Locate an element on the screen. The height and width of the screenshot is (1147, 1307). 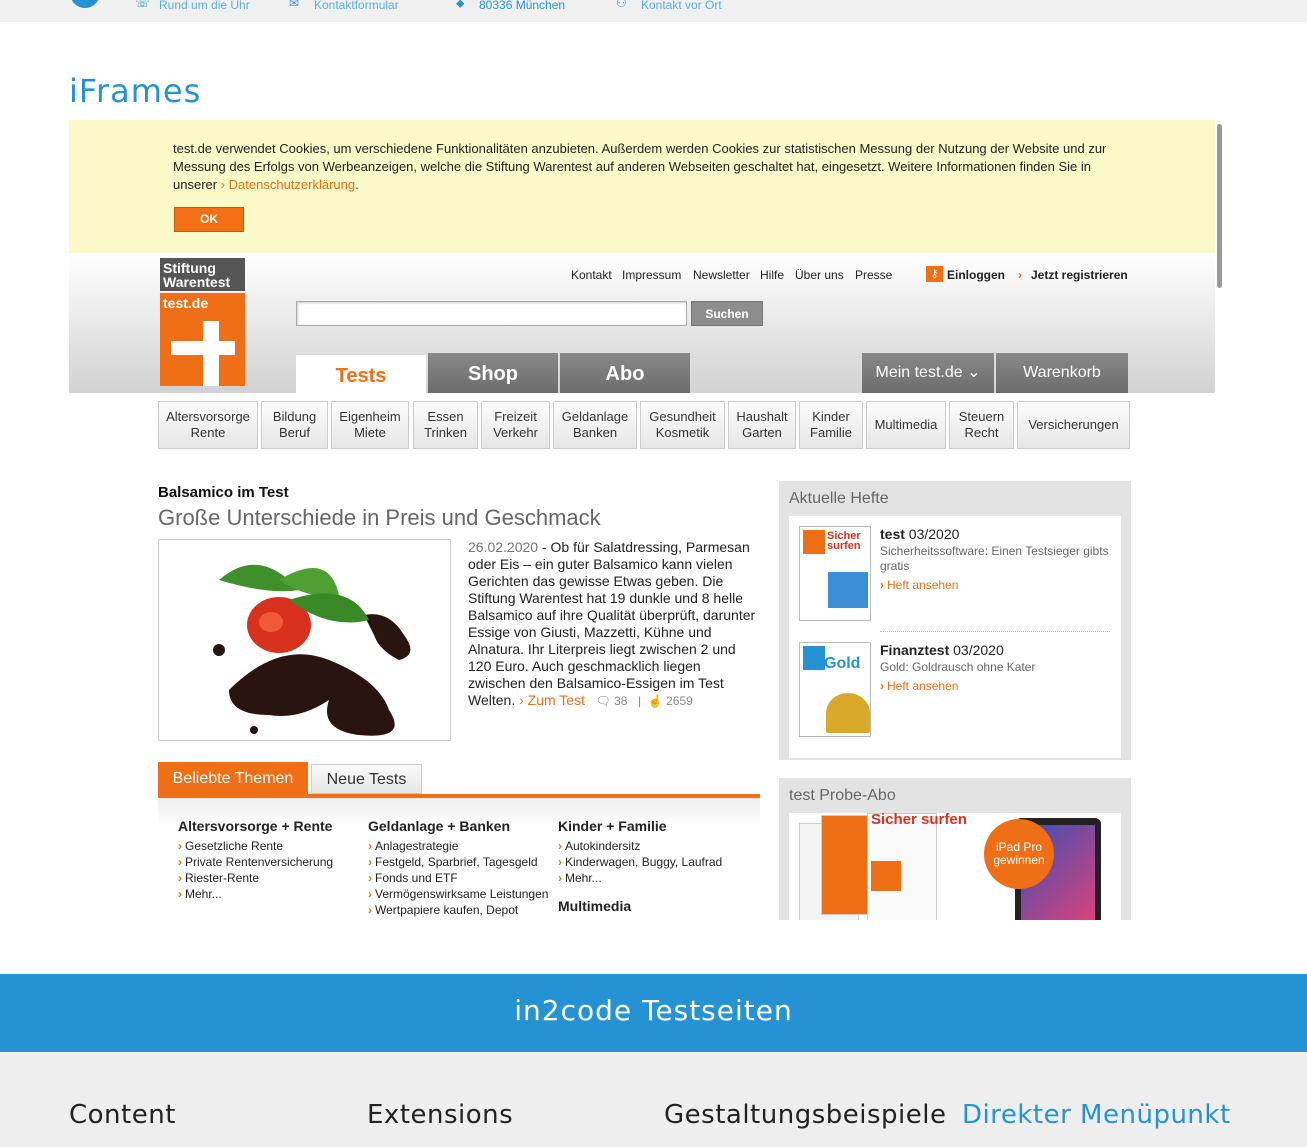
theme-link: › Festgeld, Sparbrief, Tagesgeld is located at coordinates (463, 862).